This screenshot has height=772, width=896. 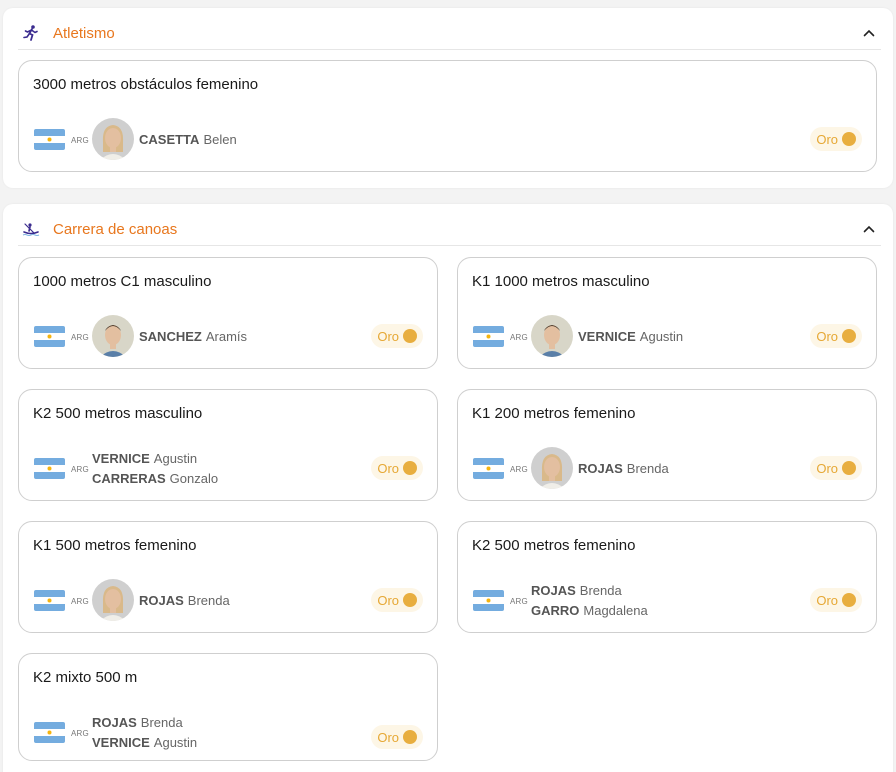 I want to click on athlete-name: GARRO Magdalena, so click(x=589, y=610).